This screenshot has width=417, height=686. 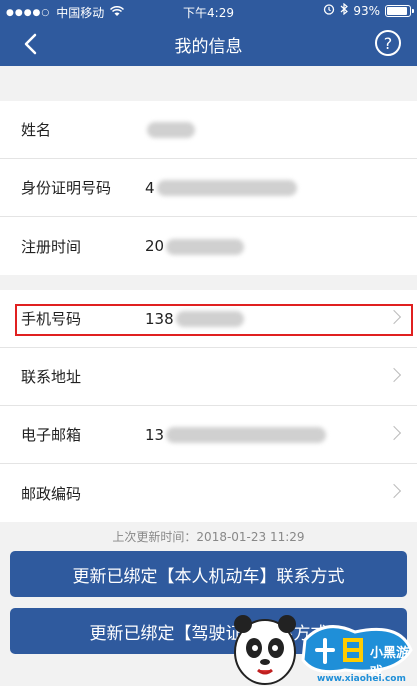 I want to click on alarm-icon, so click(x=329, y=10).